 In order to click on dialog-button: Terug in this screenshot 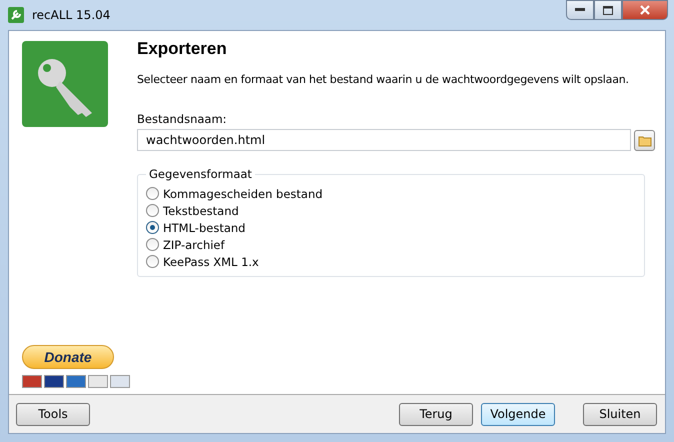, I will do `click(436, 414)`.